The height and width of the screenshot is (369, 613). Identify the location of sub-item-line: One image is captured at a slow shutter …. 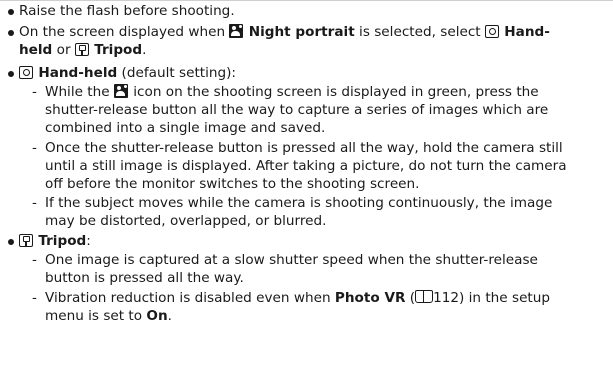
(291, 260).